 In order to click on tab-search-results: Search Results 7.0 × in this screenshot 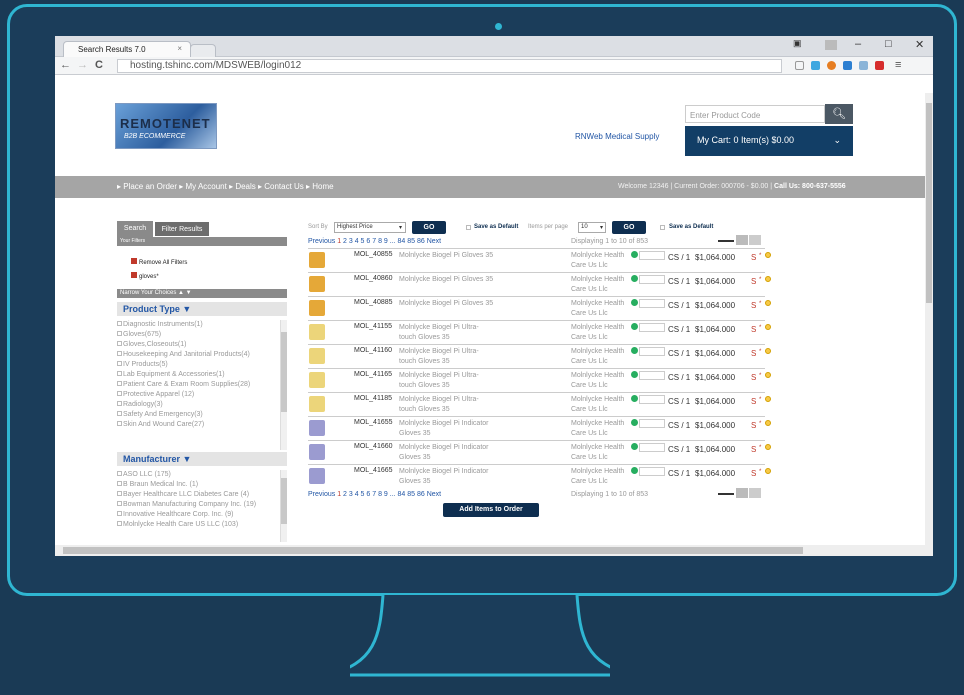, I will do `click(127, 49)`.